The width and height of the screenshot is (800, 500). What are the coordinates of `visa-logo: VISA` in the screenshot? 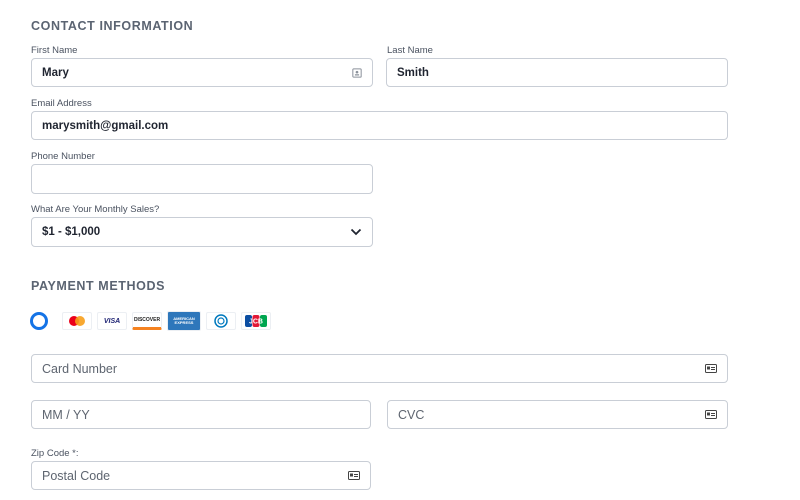 It's located at (112, 321).